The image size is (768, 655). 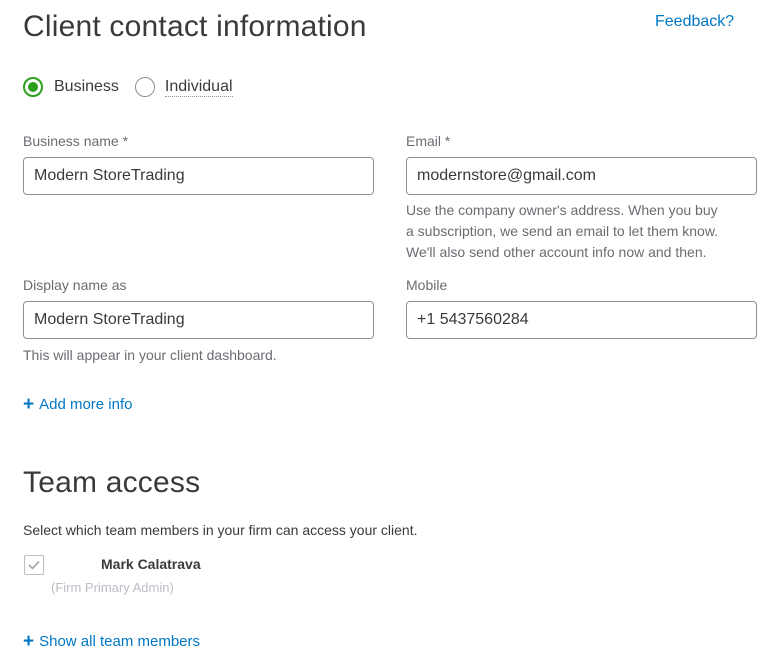 What do you see at coordinates (33, 87) in the screenshot?
I see `radio-selected-icon` at bounding box center [33, 87].